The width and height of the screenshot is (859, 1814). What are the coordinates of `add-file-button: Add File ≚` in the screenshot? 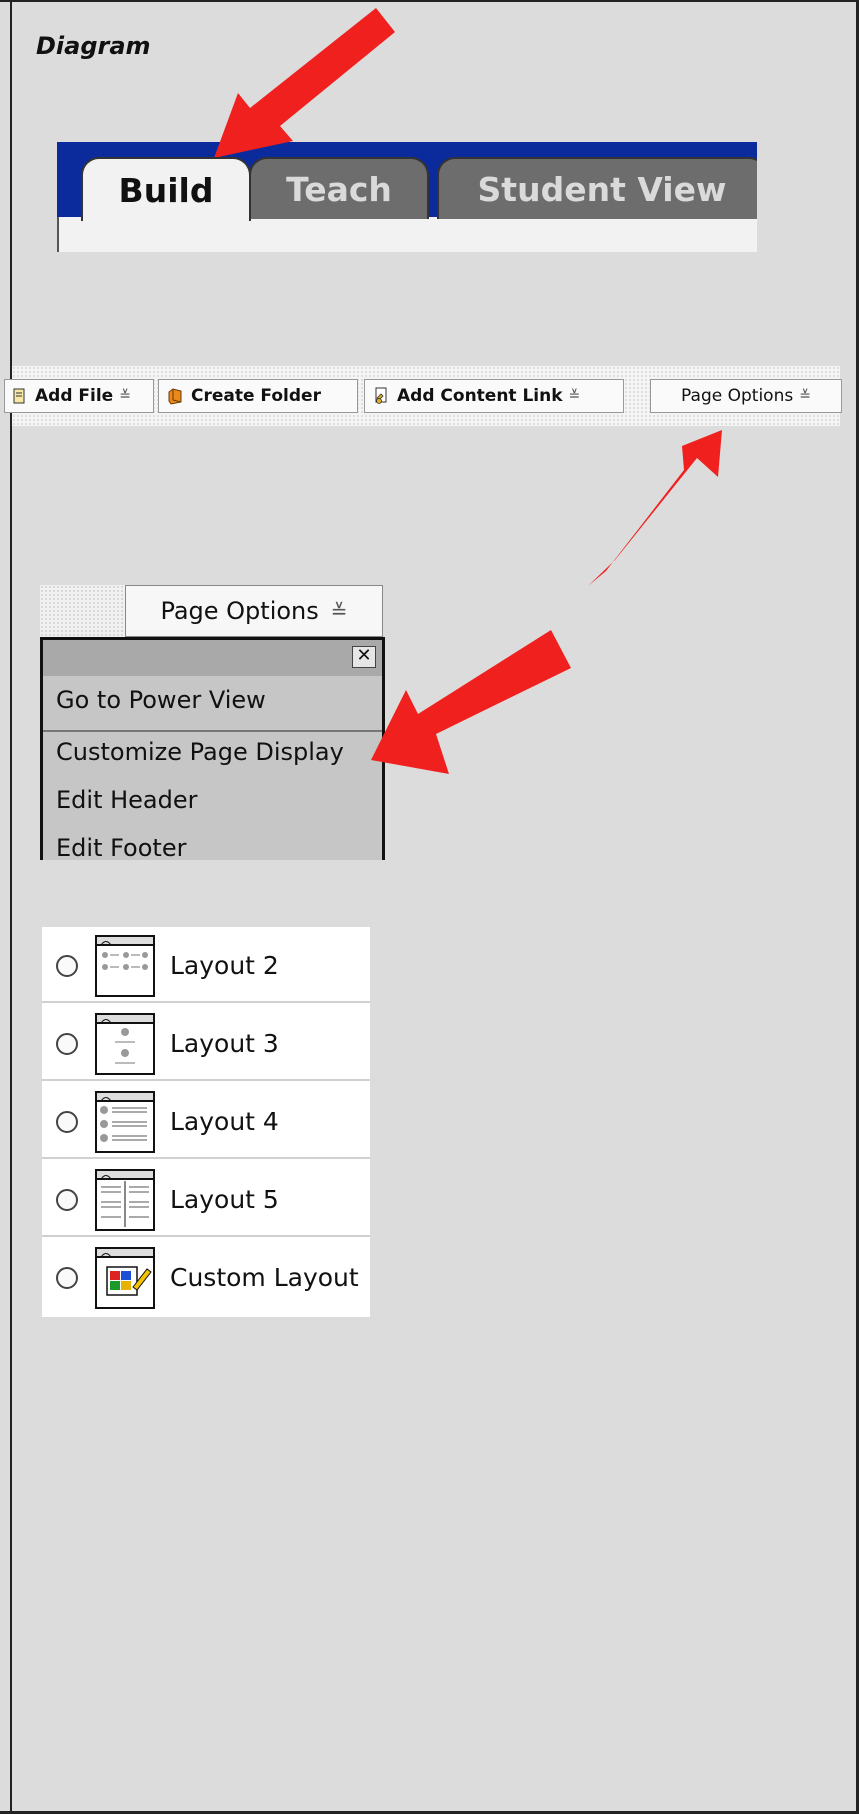 It's located at (79, 396).